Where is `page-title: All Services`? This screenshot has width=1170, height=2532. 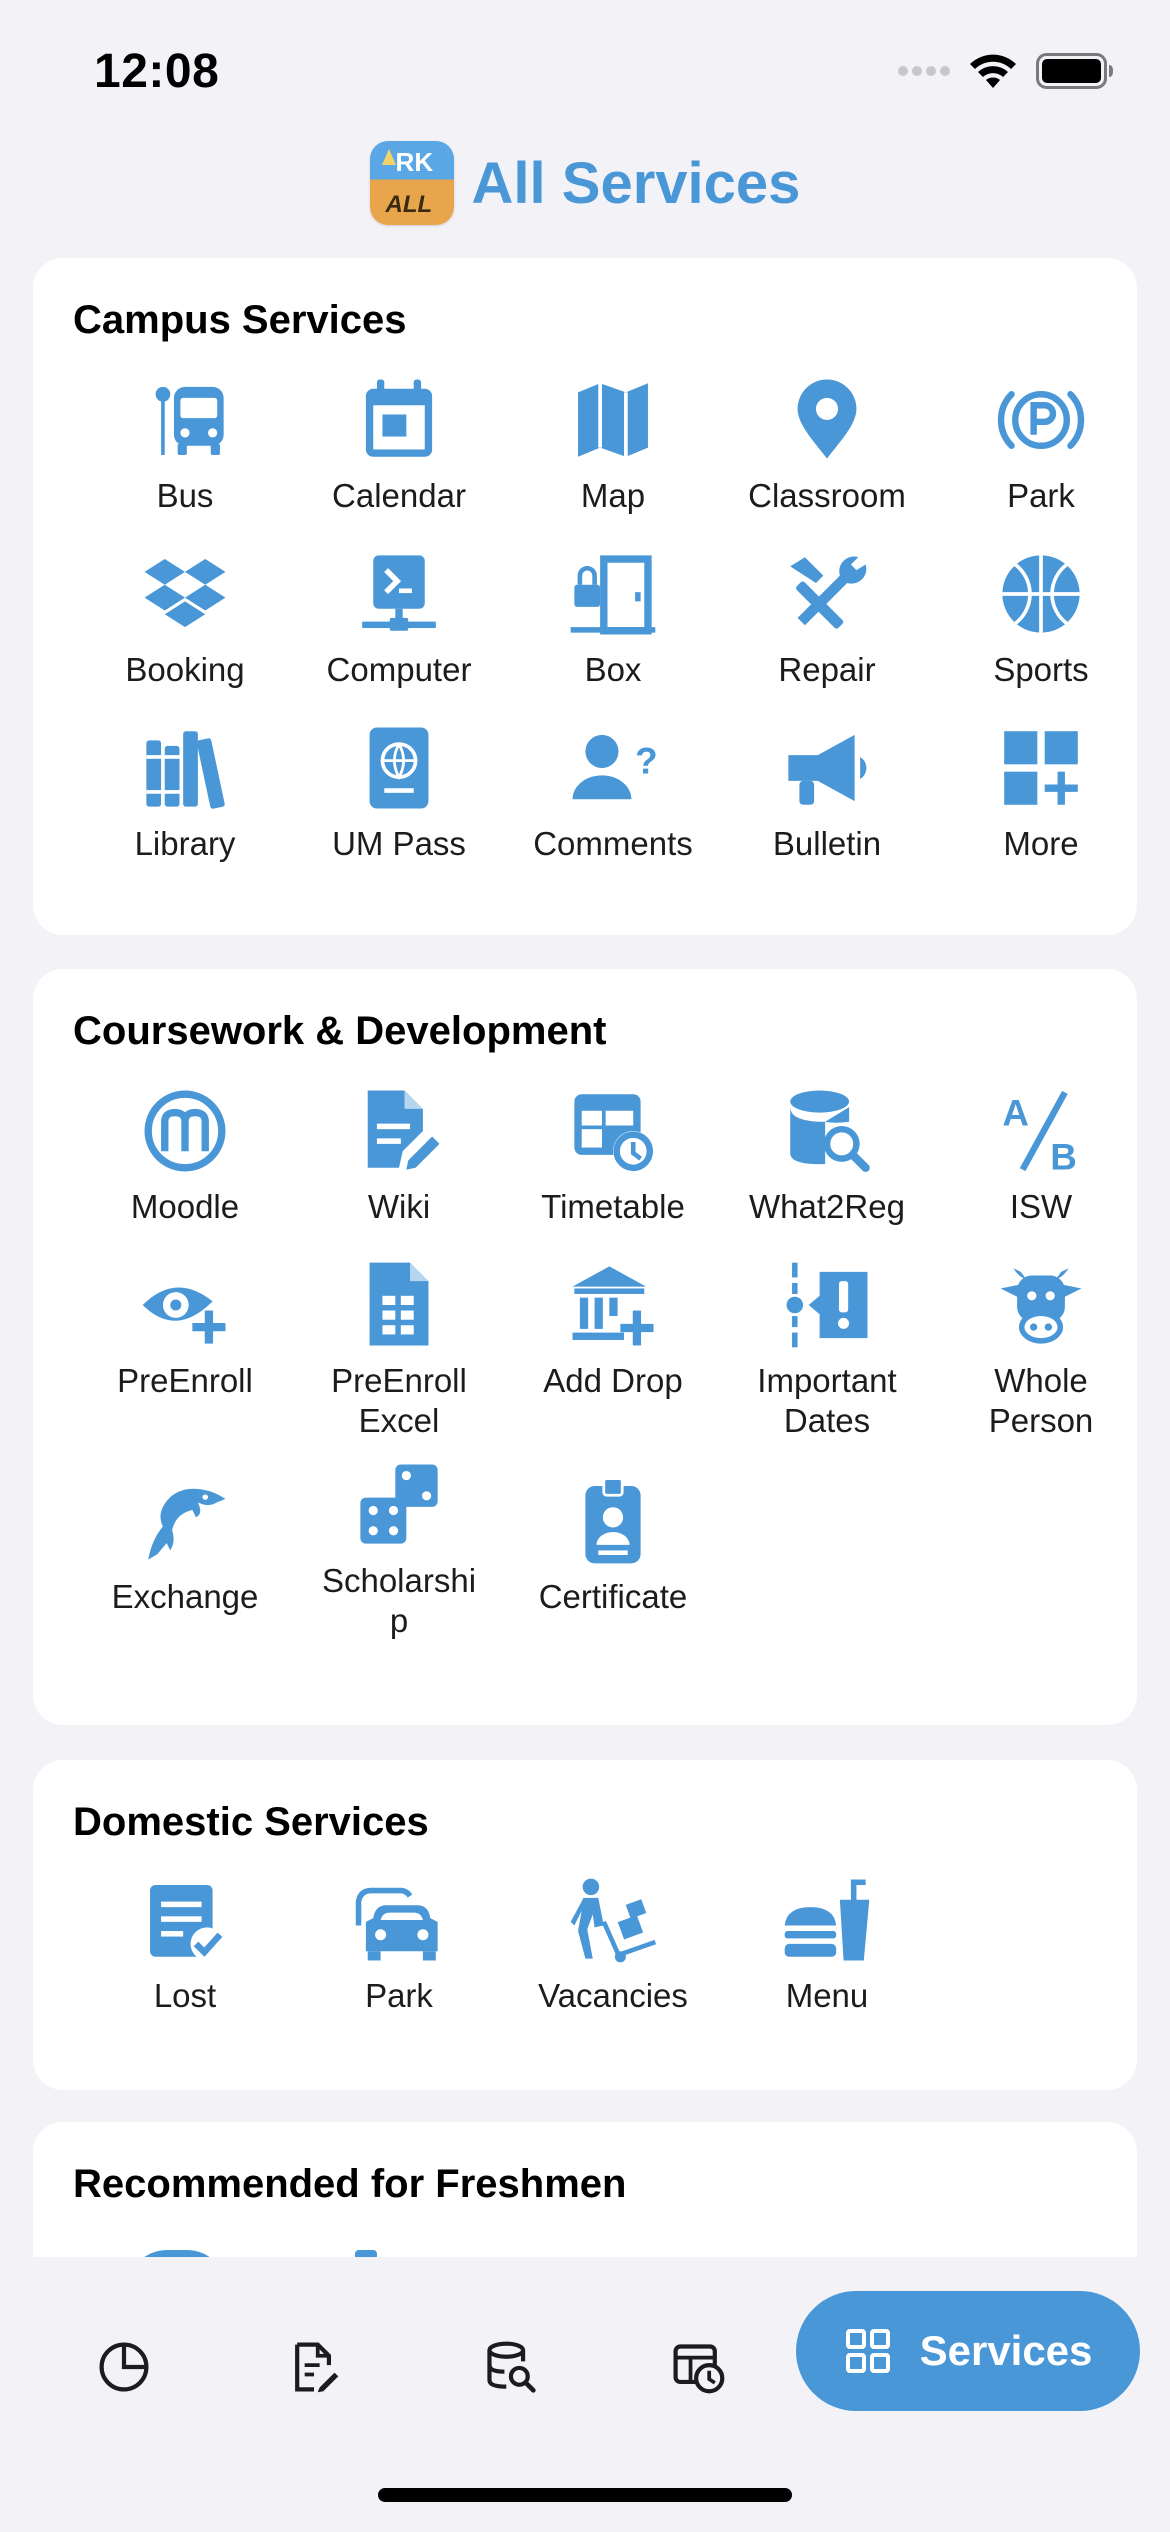 page-title: All Services is located at coordinates (636, 183).